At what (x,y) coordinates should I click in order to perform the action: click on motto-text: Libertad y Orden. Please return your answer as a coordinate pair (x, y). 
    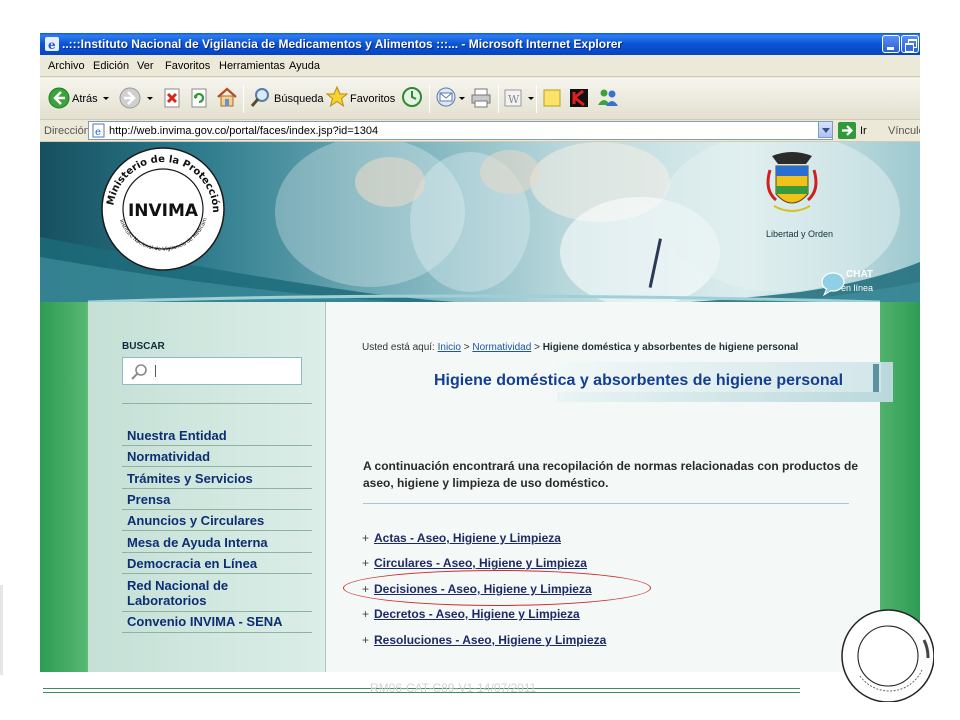
    Looking at the image, I should click on (800, 234).